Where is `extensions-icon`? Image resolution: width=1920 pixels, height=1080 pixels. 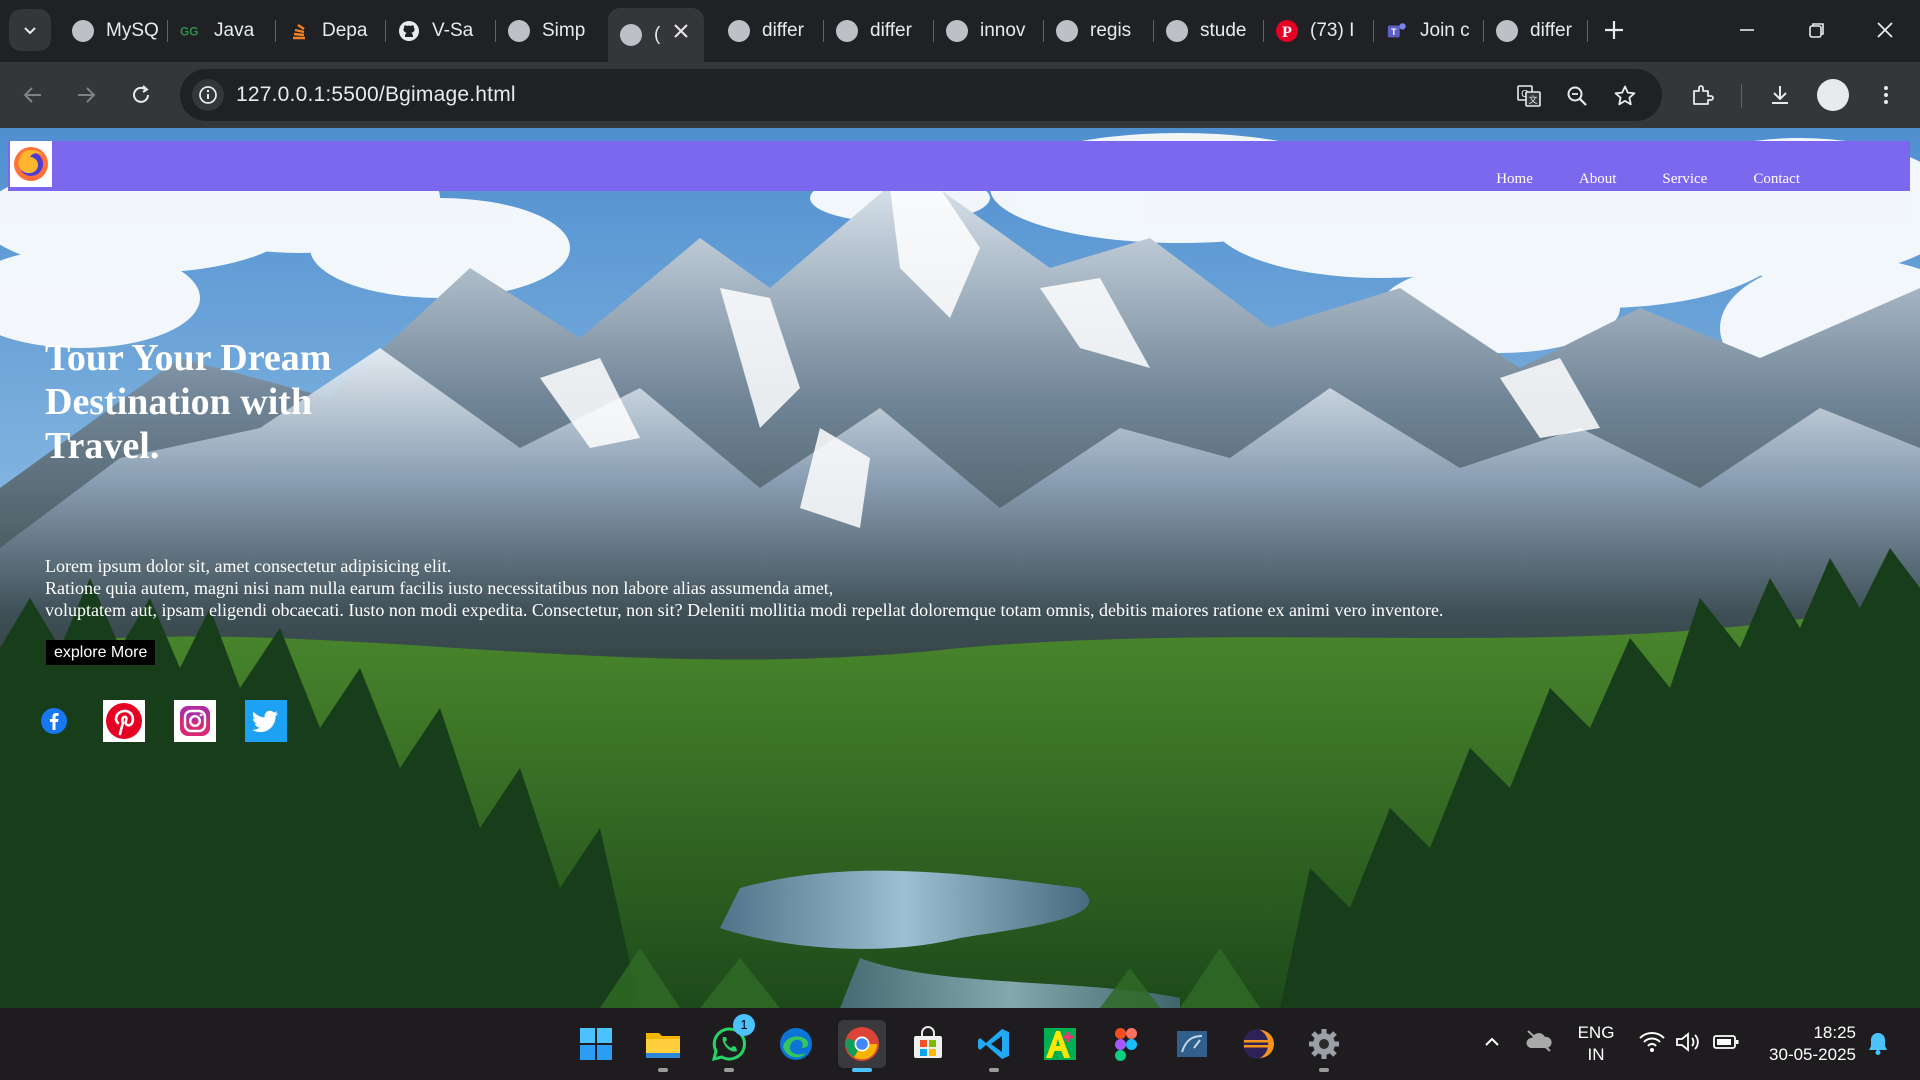
extensions-icon is located at coordinates (1702, 95).